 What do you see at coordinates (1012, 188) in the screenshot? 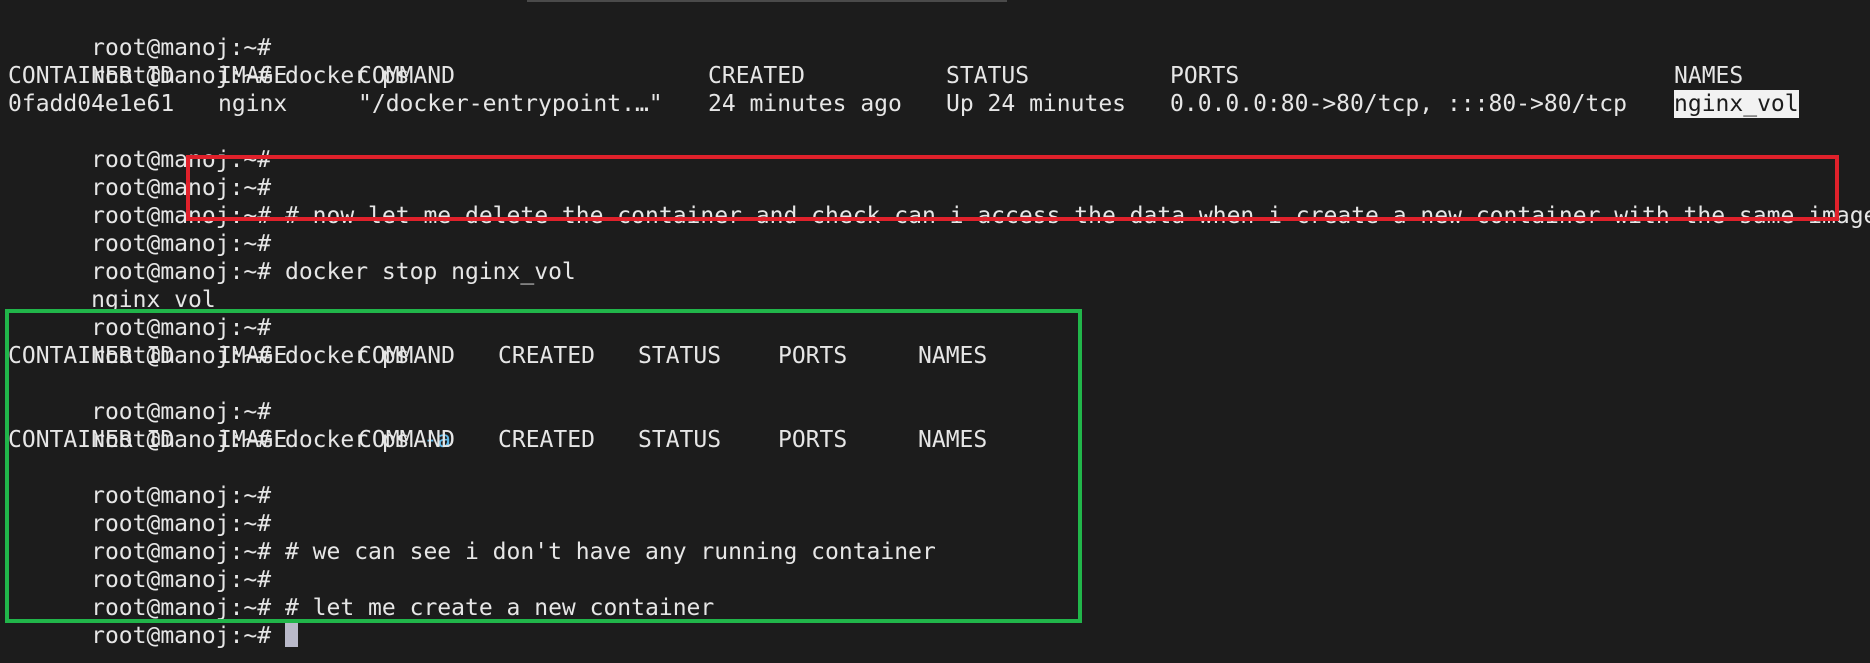
I see `annotation-red-box` at bounding box center [1012, 188].